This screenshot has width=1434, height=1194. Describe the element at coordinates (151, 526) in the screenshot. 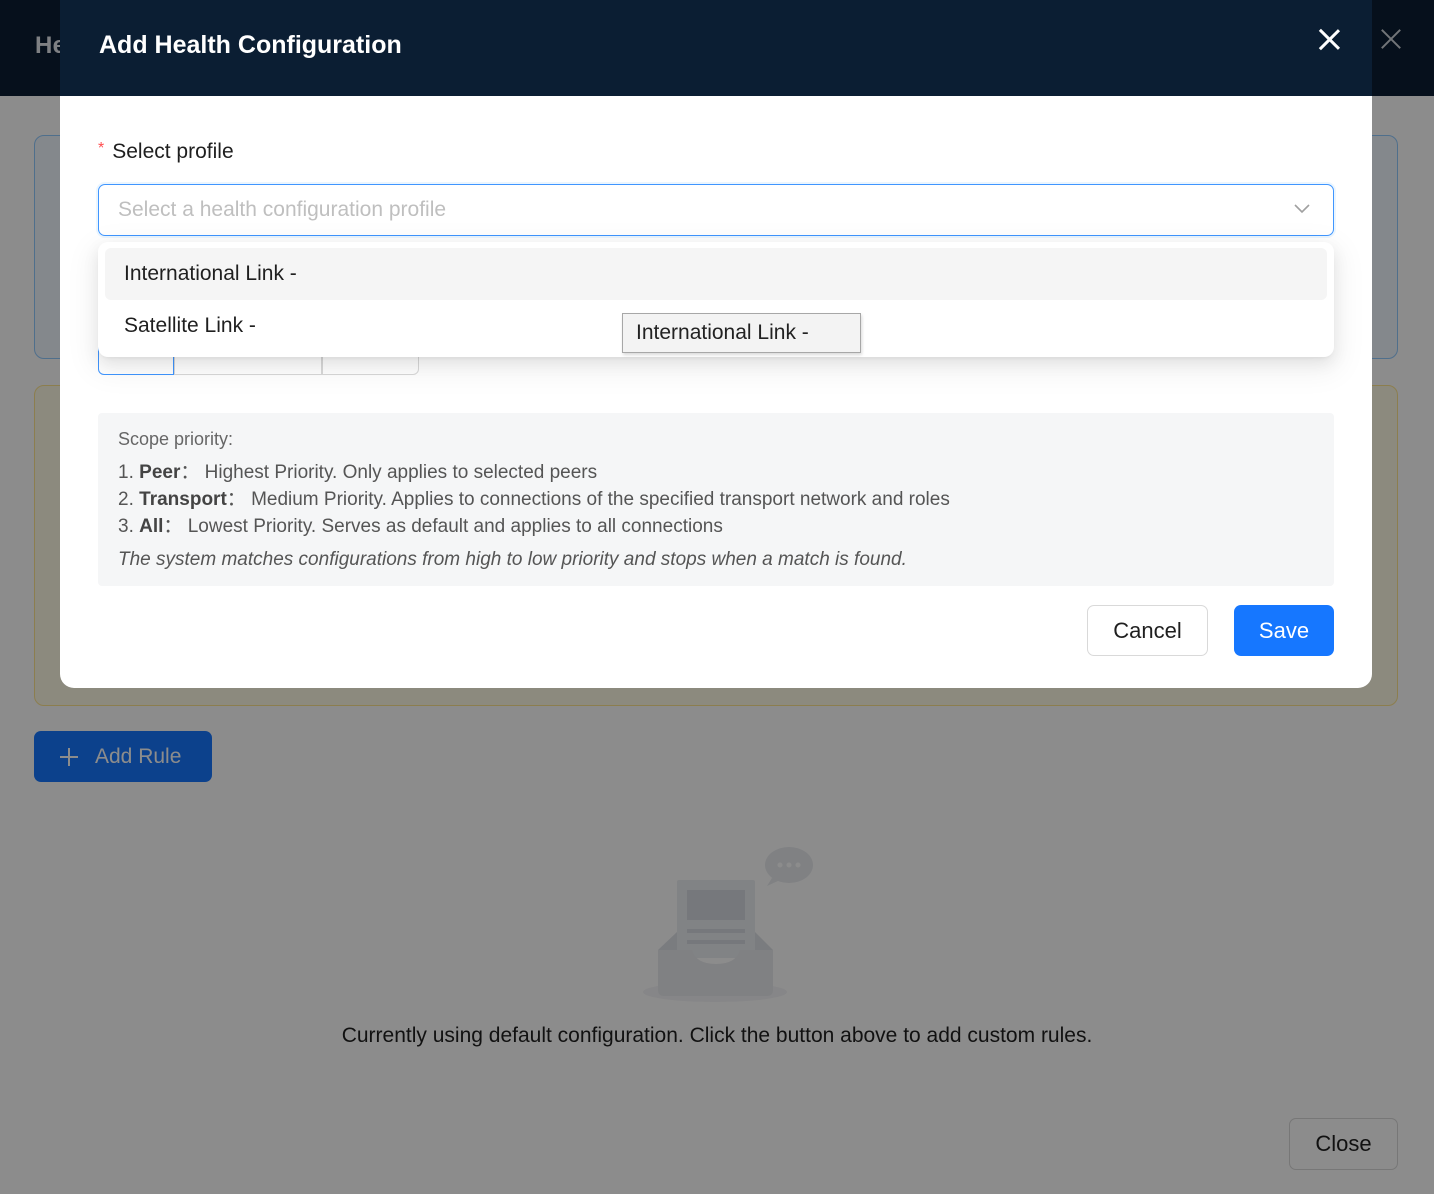

I see `priority-name: All` at that location.